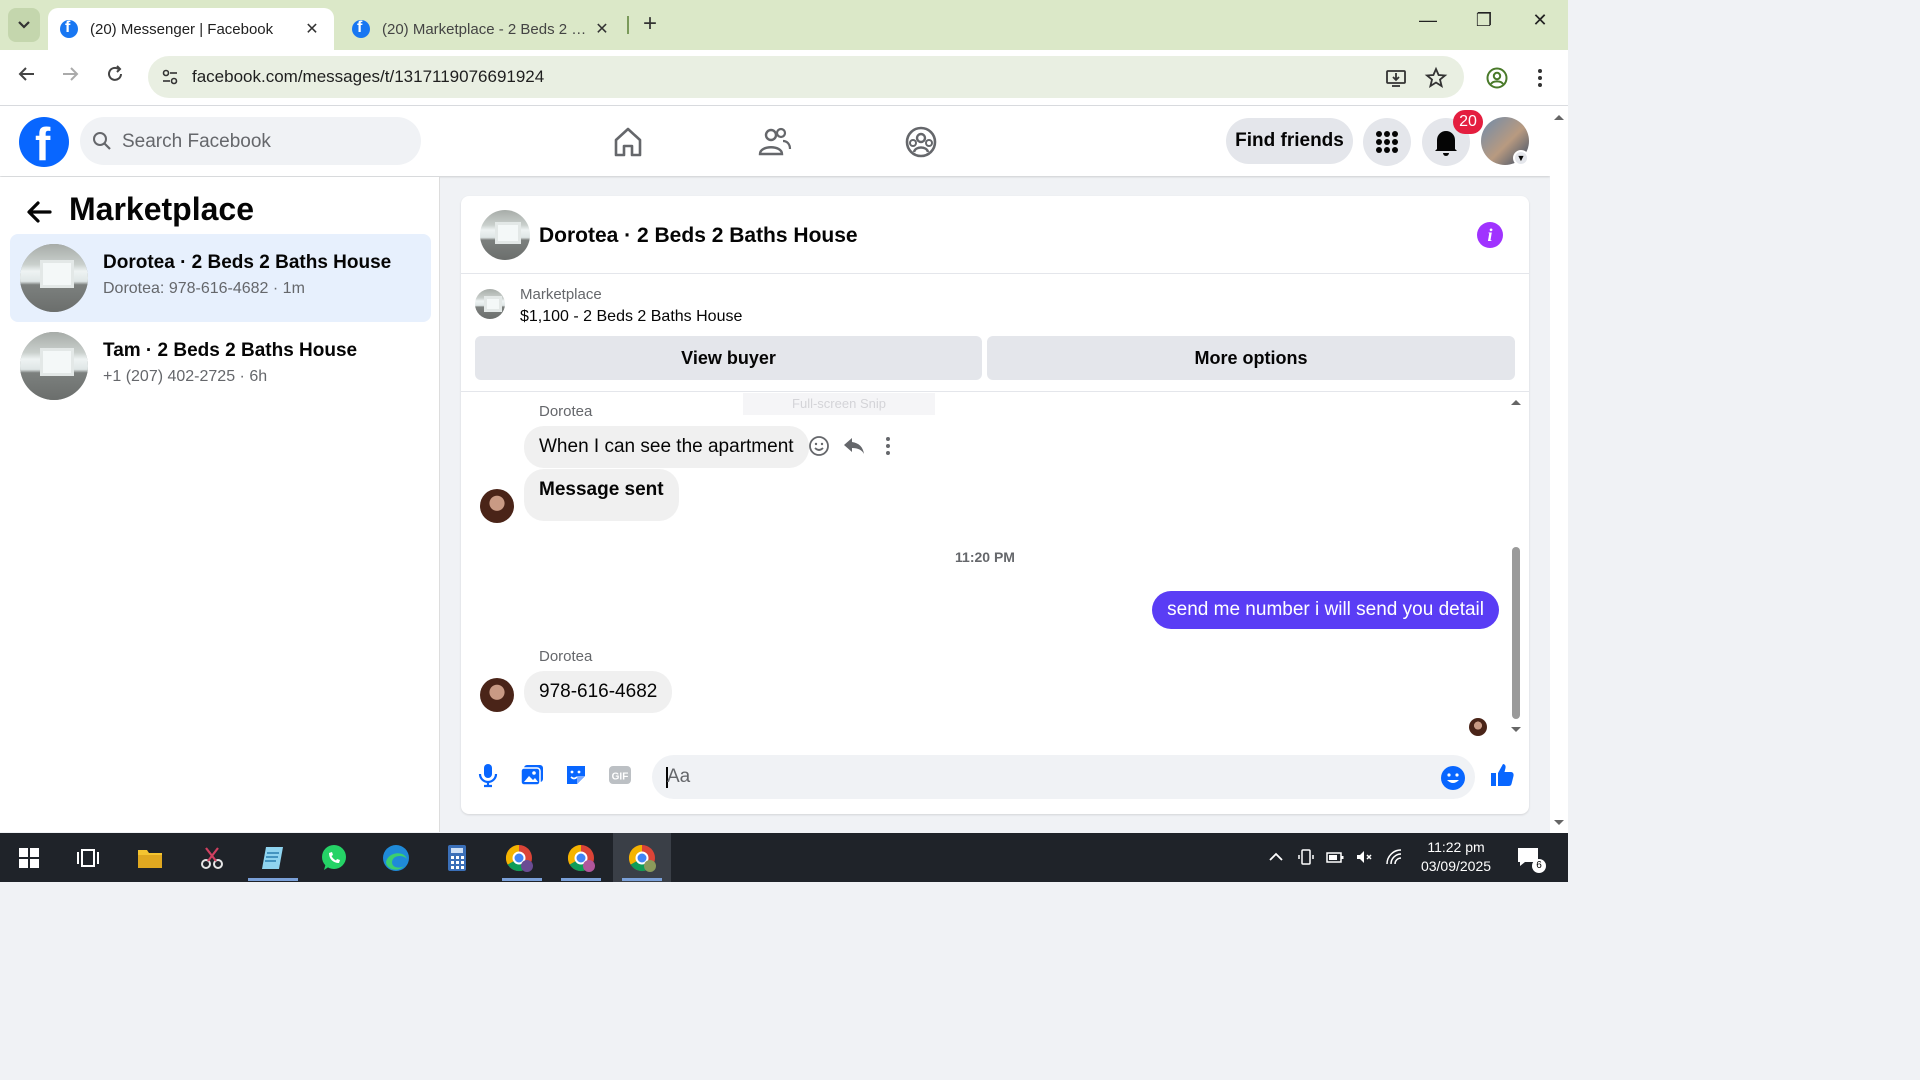 The image size is (1920, 1080). What do you see at coordinates (581, 879) in the screenshot?
I see `running-indicator` at bounding box center [581, 879].